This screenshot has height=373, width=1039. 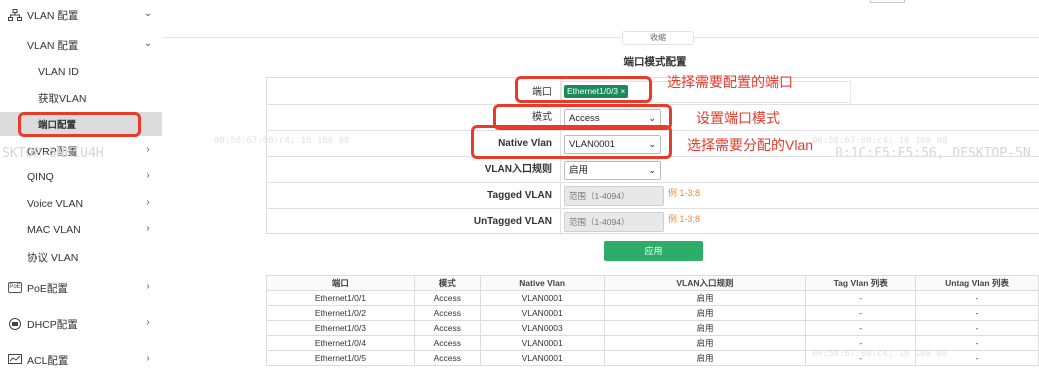 What do you see at coordinates (15, 15) in the screenshot?
I see `network-icon` at bounding box center [15, 15].